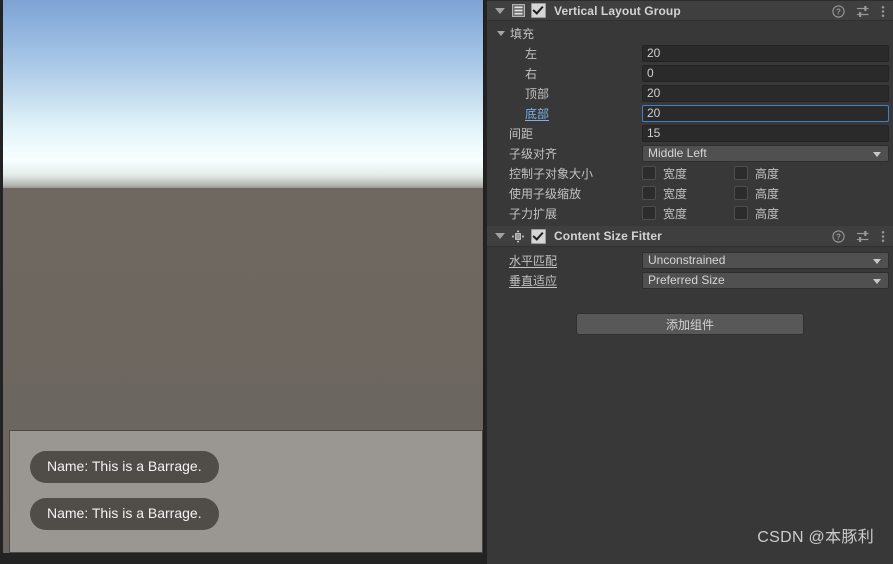  I want to click on component-header-vertical-layout-group: Vertical Layout Group ?, so click(690, 10).